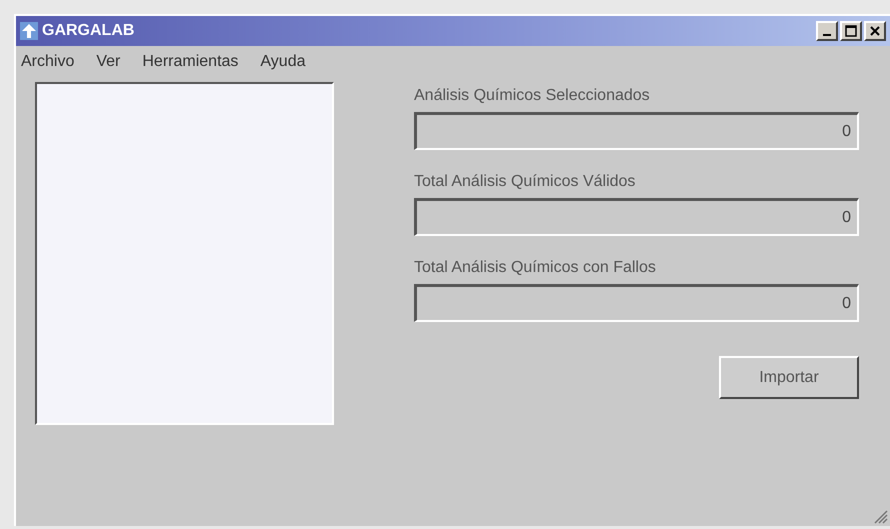  I want to click on menu-item: Ayuda, so click(283, 62).